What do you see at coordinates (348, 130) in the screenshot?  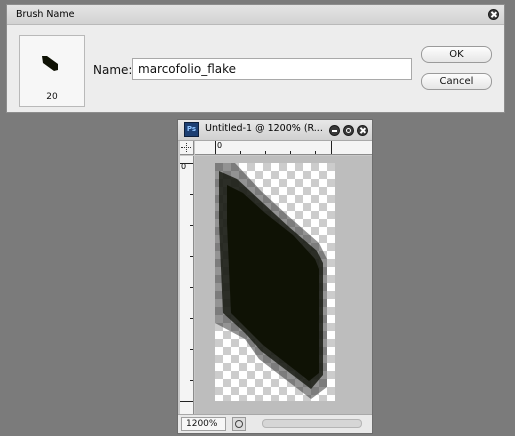 I see `maximize-icon` at bounding box center [348, 130].